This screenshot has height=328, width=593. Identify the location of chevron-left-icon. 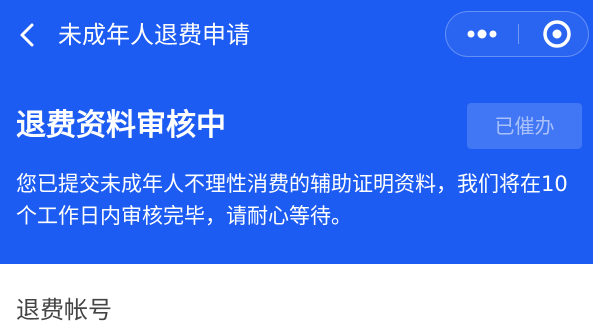
(27, 35).